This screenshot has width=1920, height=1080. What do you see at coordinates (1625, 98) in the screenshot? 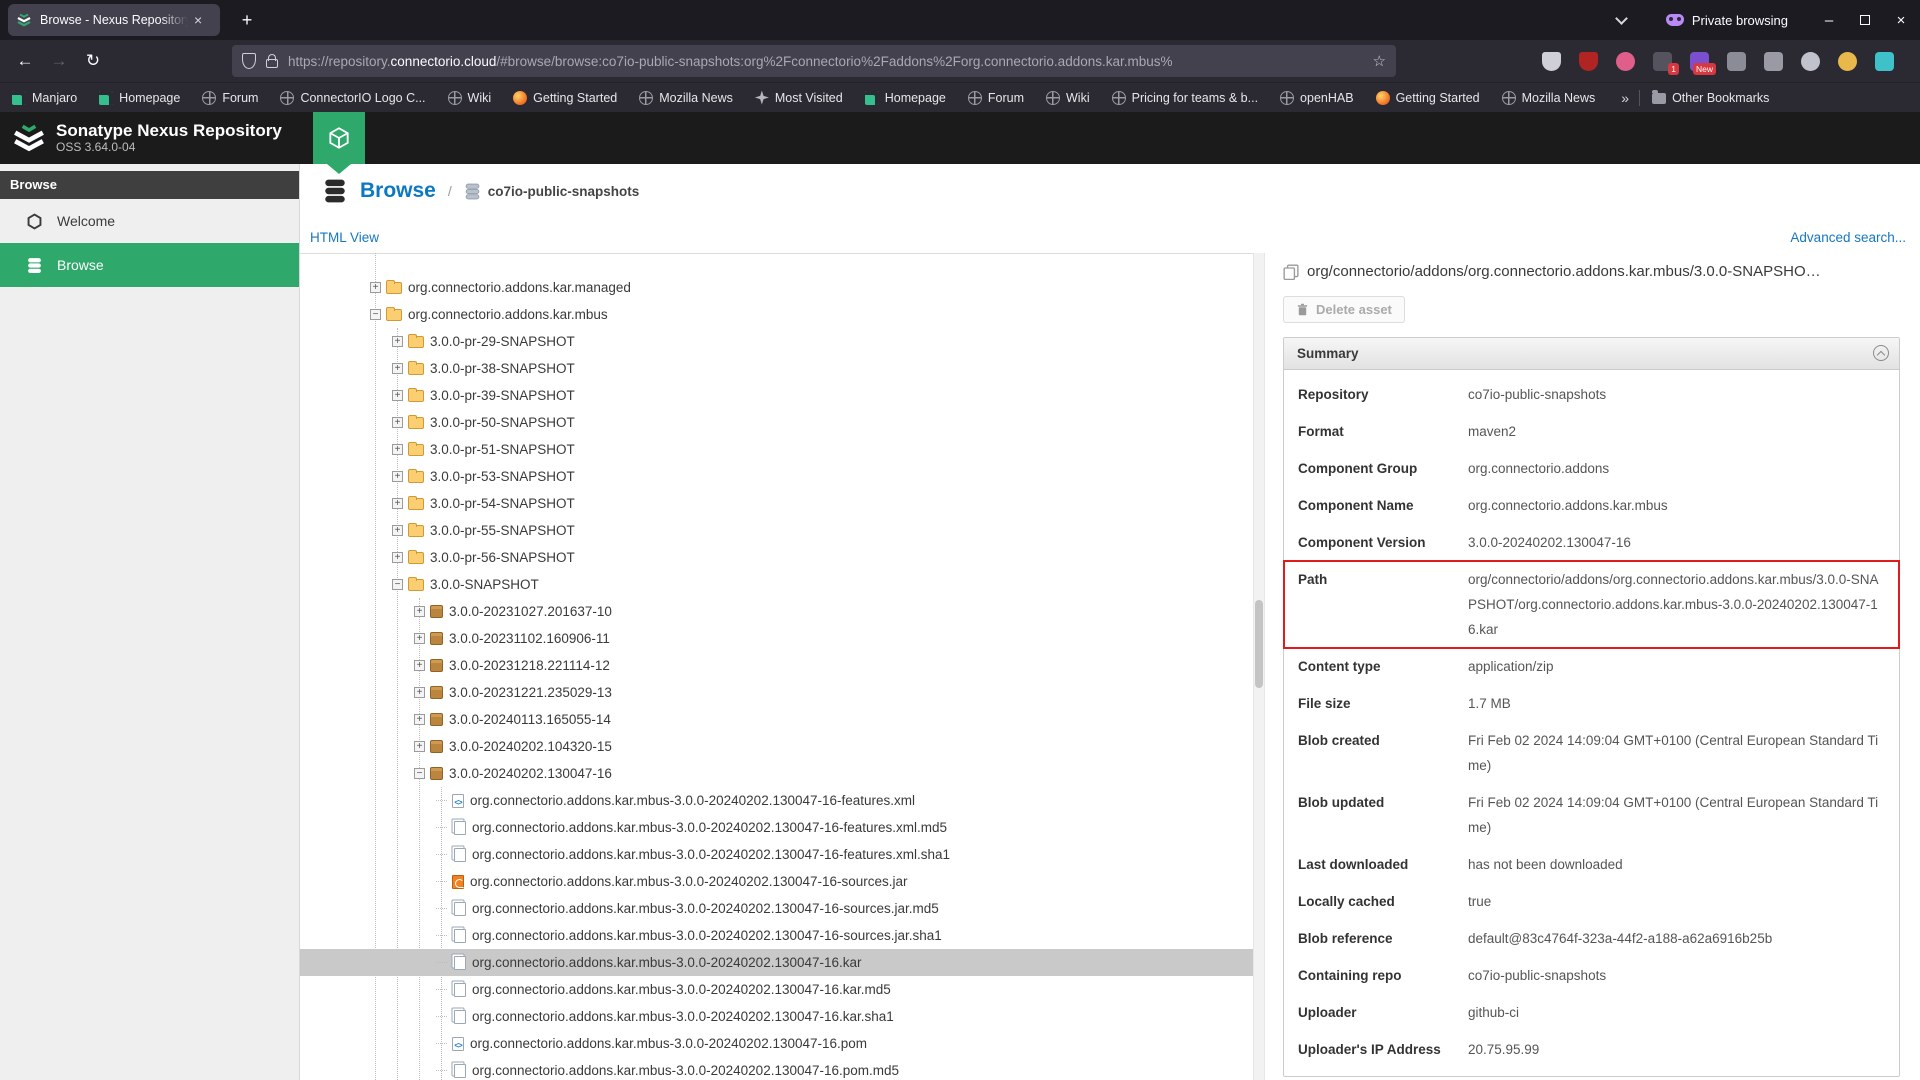
I see `bookmarks-overflow-chevron: »` at bounding box center [1625, 98].